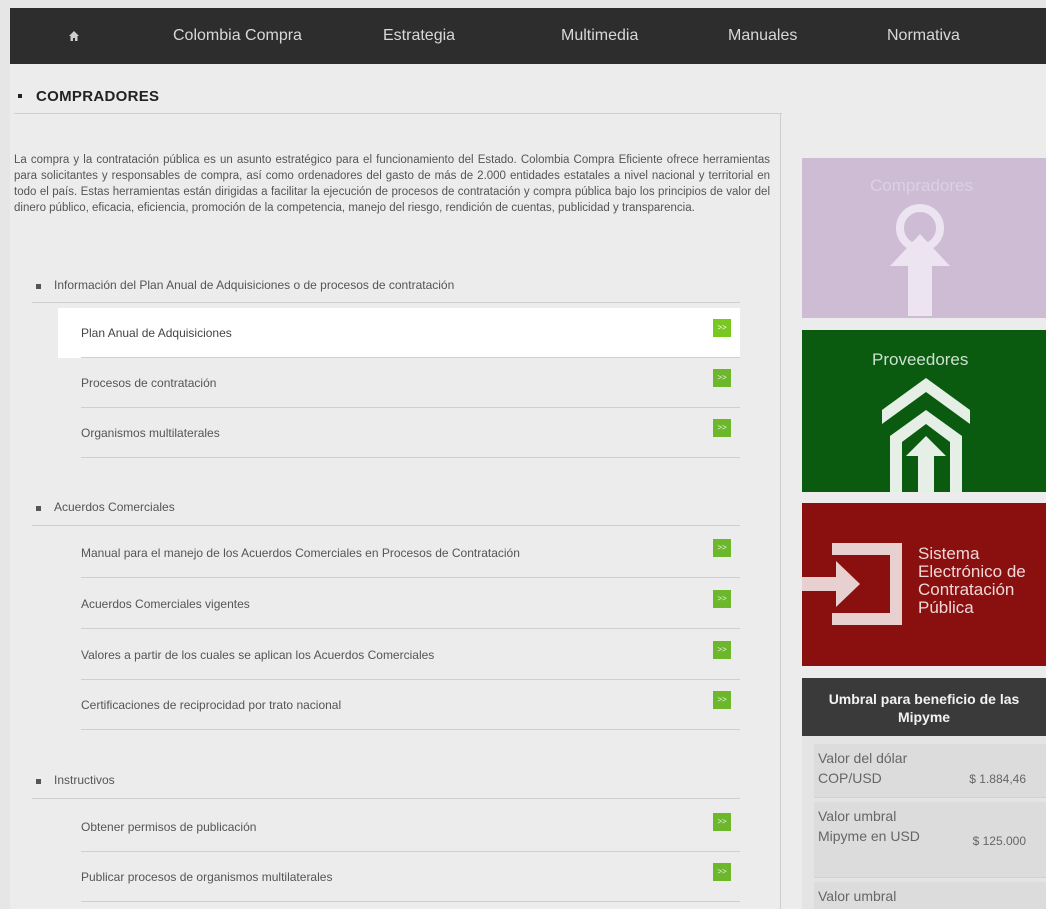 Image resolution: width=1046 pixels, height=909 pixels. What do you see at coordinates (762, 36) in the screenshot?
I see `nav-manuales: Manuales` at bounding box center [762, 36].